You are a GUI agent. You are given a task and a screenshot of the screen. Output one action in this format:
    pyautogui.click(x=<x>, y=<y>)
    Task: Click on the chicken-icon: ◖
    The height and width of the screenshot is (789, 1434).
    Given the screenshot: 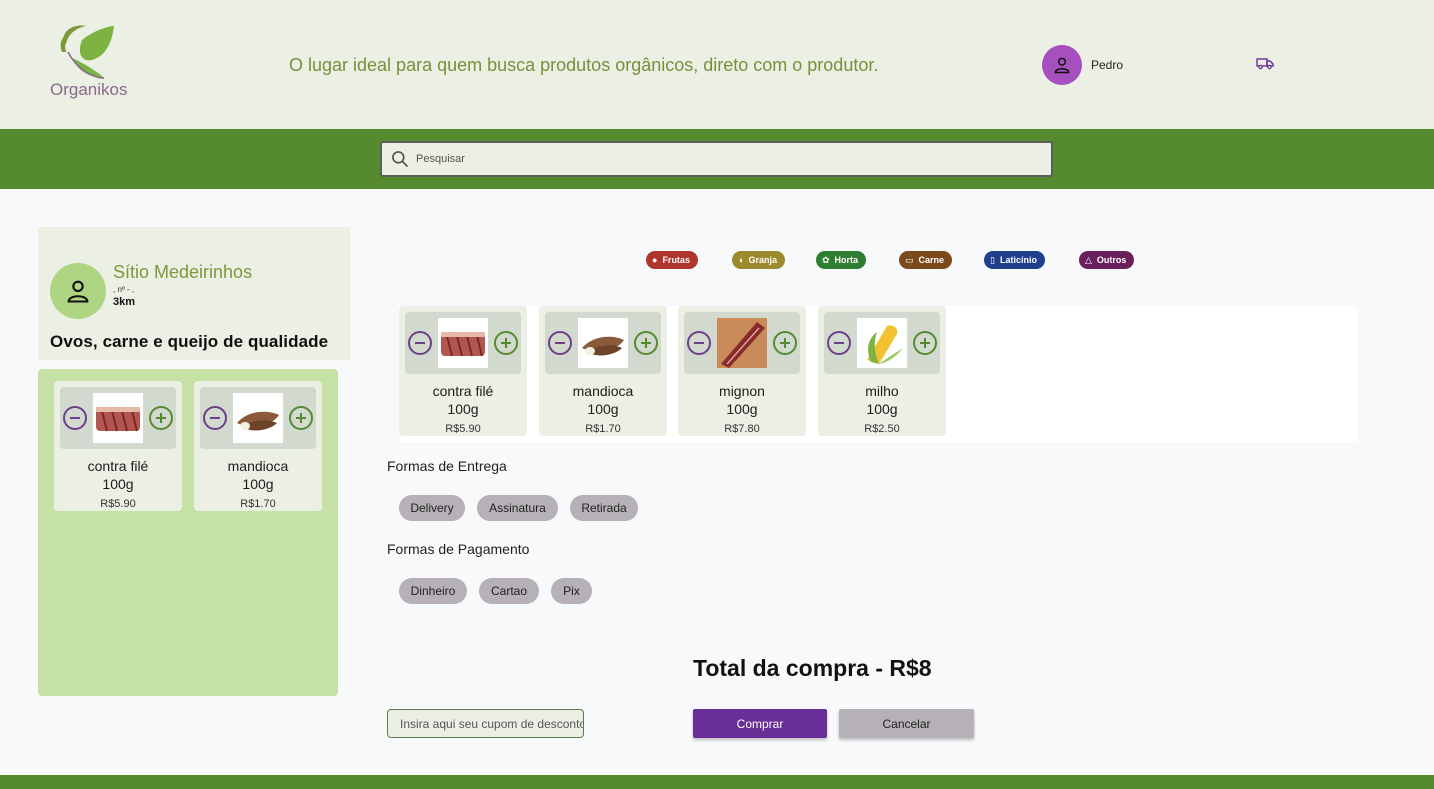 What is the action you would take?
    pyautogui.click(x=741, y=260)
    